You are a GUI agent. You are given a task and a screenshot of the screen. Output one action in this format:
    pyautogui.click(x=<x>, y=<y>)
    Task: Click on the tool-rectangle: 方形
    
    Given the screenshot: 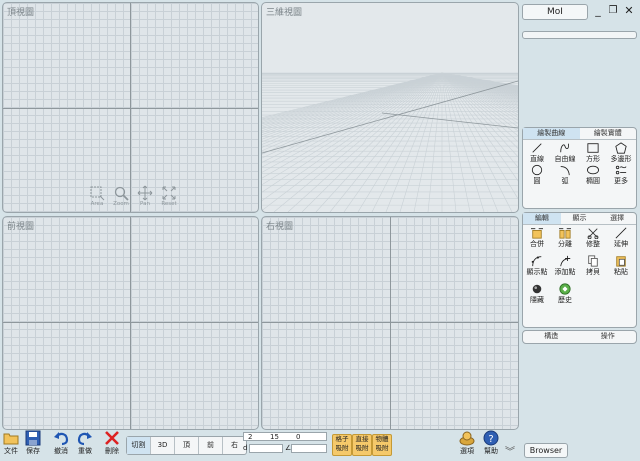 What is the action you would take?
    pyautogui.click(x=593, y=153)
    